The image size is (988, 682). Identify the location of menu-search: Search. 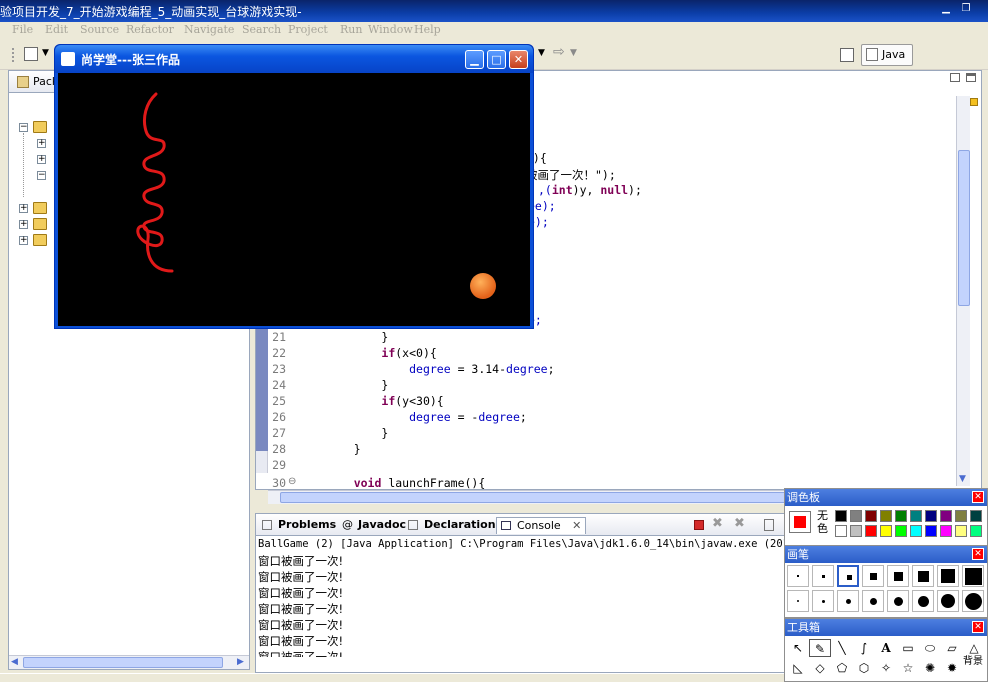
(261, 29).